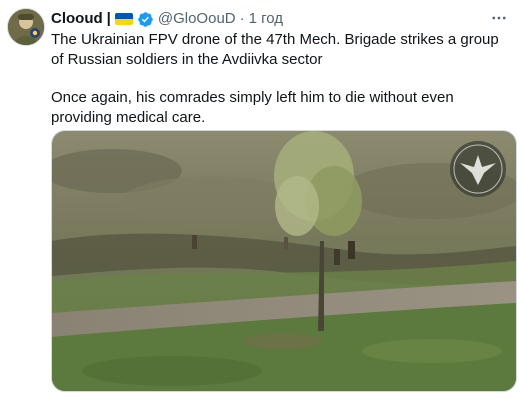  I want to click on avatar-image, so click(26, 27).